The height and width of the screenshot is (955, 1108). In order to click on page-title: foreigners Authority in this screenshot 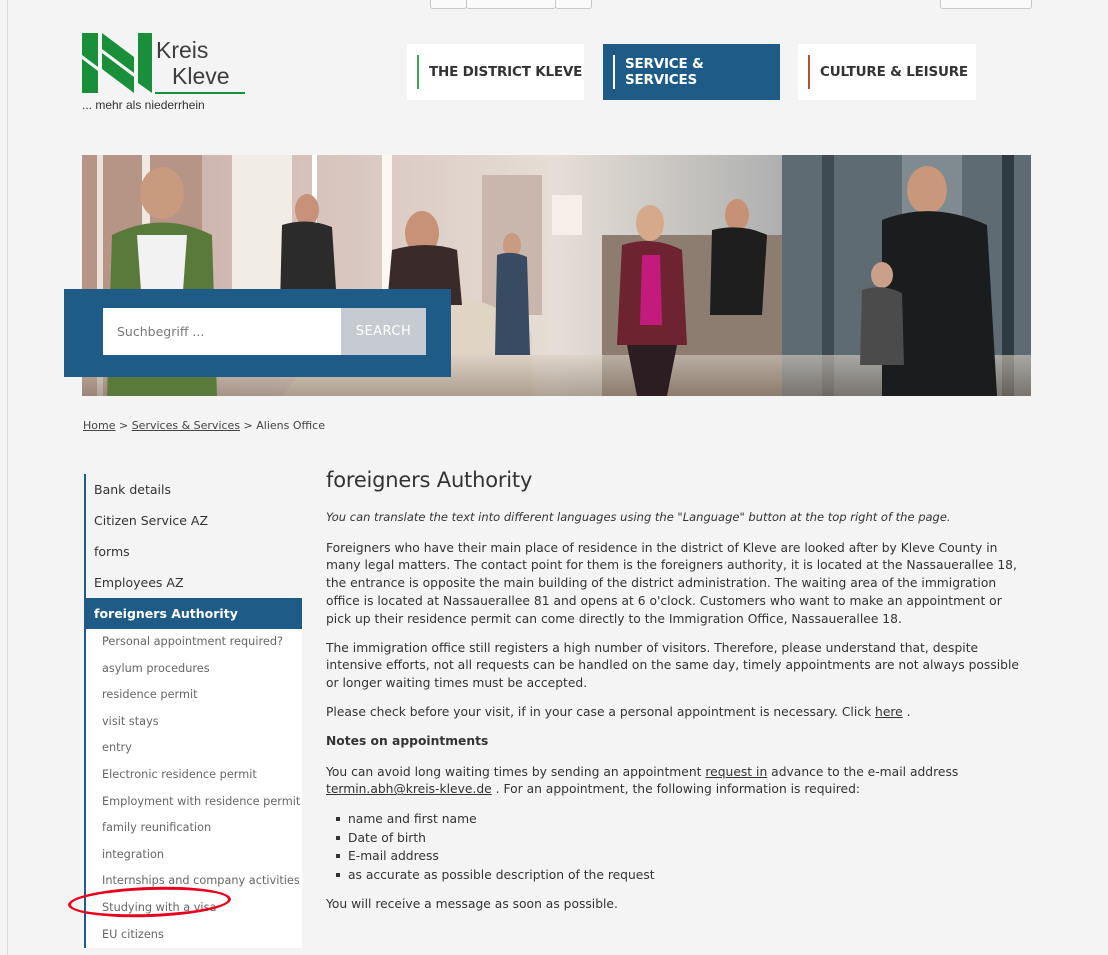, I will do `click(429, 480)`.